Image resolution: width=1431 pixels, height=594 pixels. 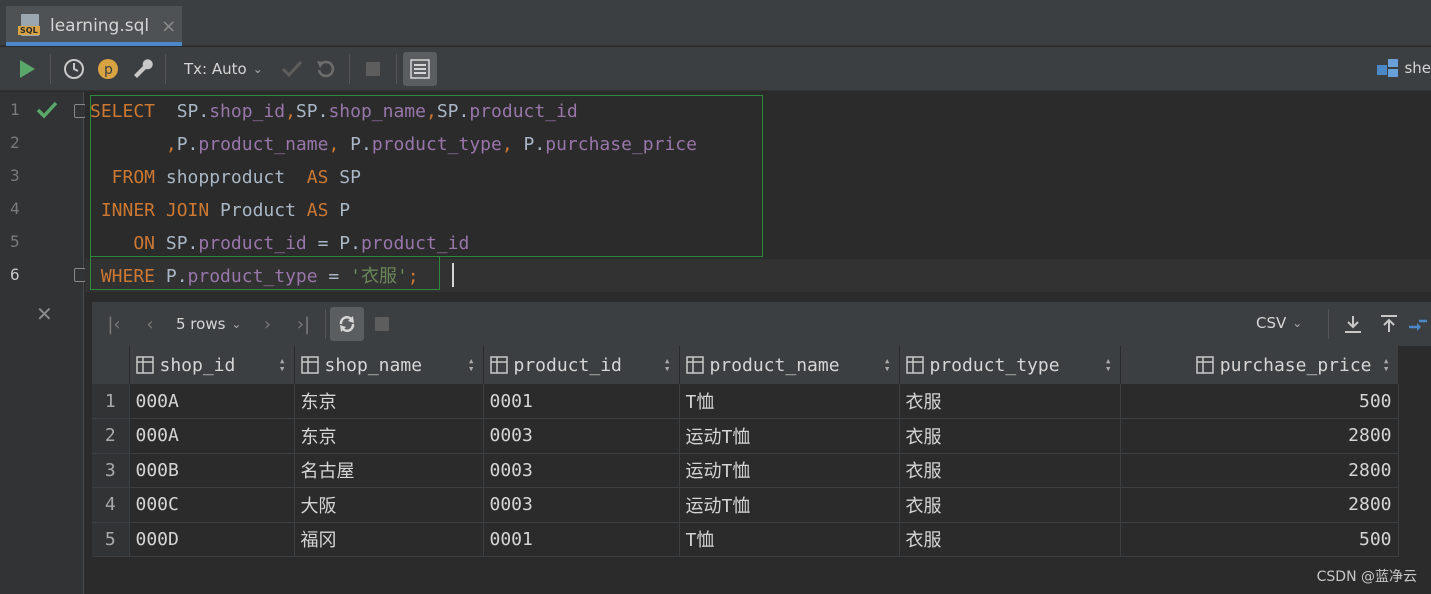 I want to click on active-tab-indicator, so click(x=94, y=44).